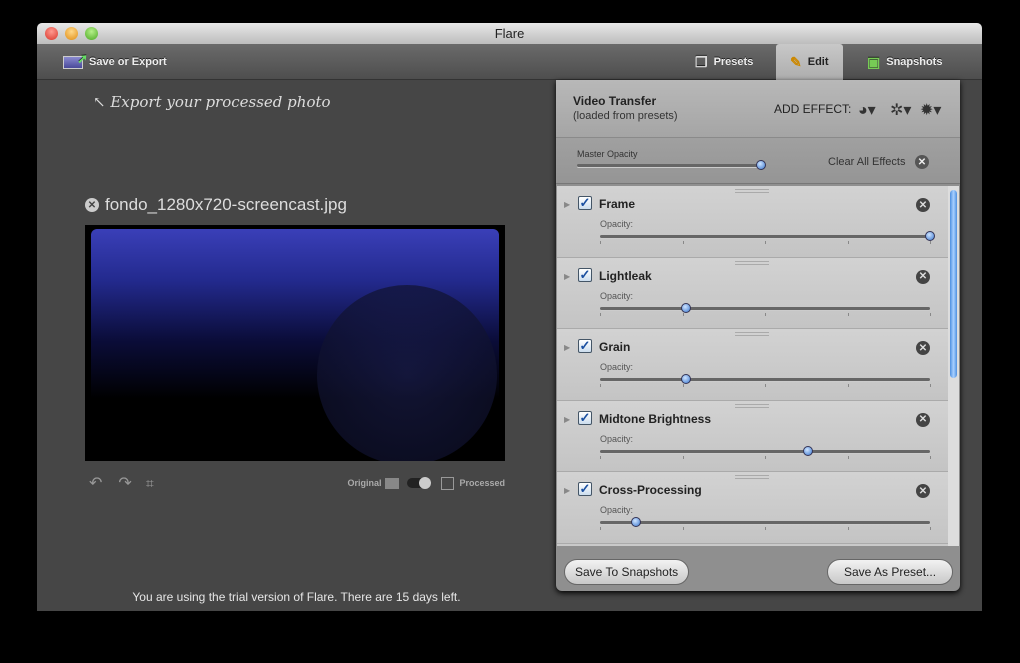  Describe the element at coordinates (295, 483) in the screenshot. I see `photo-tools: ↶ ↷ ⌗ Original Processed` at that location.